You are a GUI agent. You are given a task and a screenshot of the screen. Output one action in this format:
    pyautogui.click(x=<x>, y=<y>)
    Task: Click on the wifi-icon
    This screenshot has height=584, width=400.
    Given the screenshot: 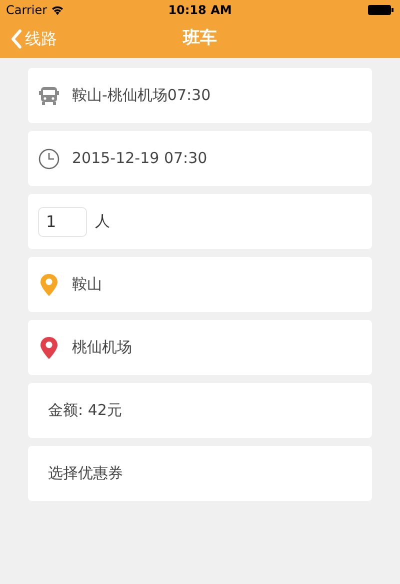 What is the action you would take?
    pyautogui.click(x=57, y=10)
    